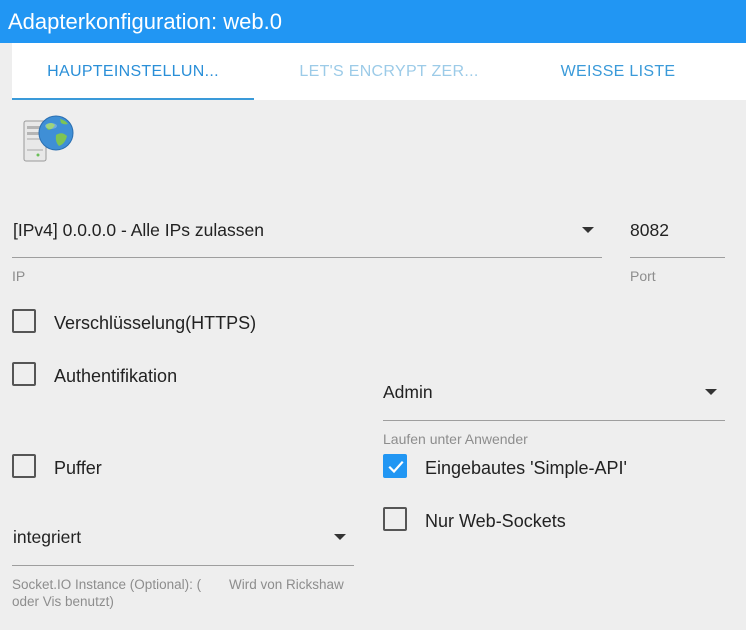 The width and height of the screenshot is (746, 630). What do you see at coordinates (455, 439) in the screenshot?
I see `run-as-caption: Laufen unter Anwender` at bounding box center [455, 439].